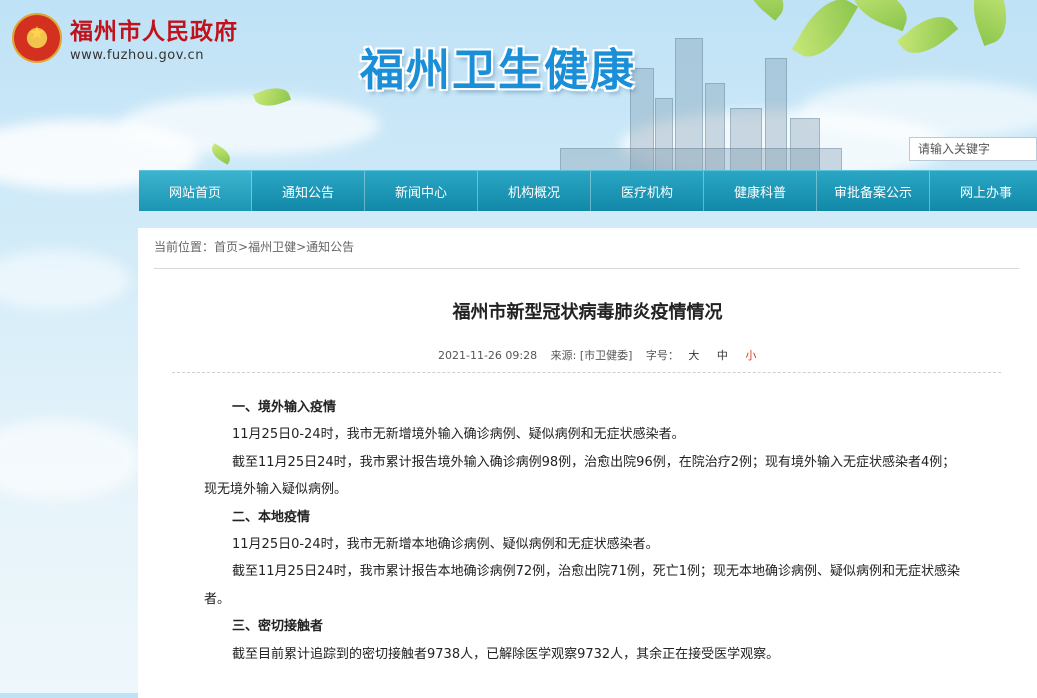 Image resolution: width=1037 pixels, height=698 pixels. I want to click on national-emblem-icon, so click(37, 37).